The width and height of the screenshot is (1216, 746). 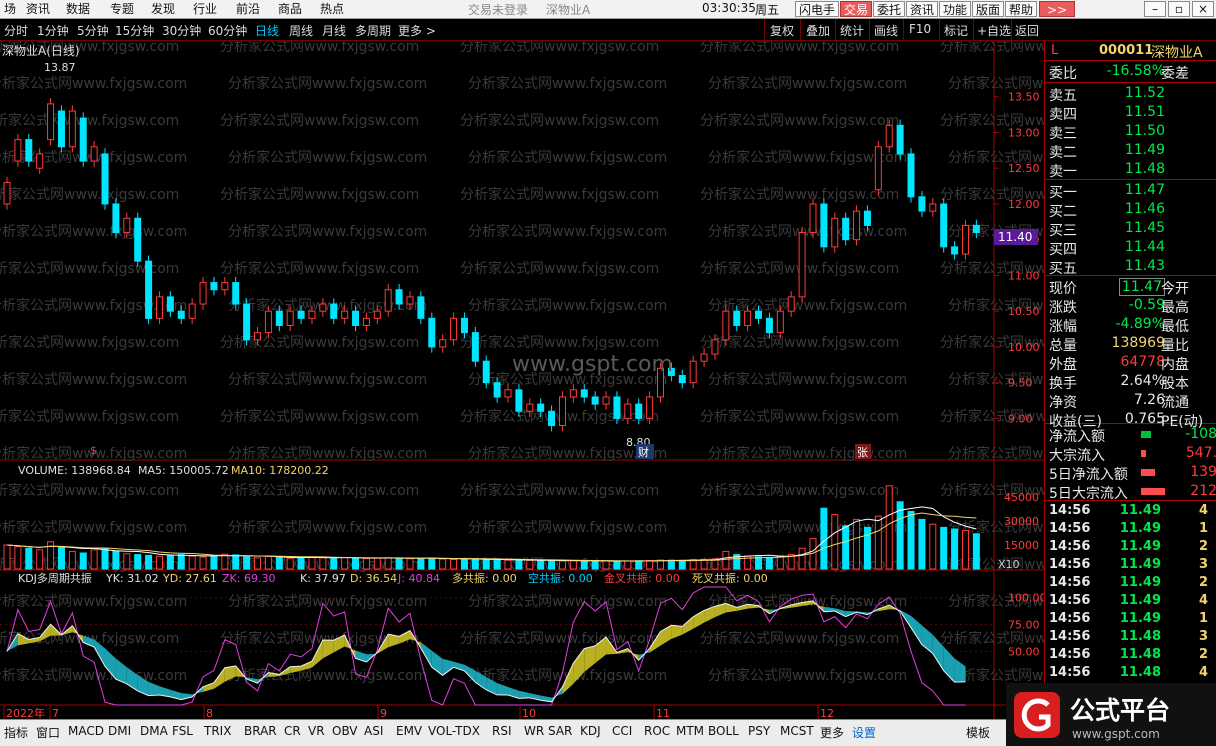 What do you see at coordinates (93, 450) in the screenshot?
I see `event-marker-s: $` at bounding box center [93, 450].